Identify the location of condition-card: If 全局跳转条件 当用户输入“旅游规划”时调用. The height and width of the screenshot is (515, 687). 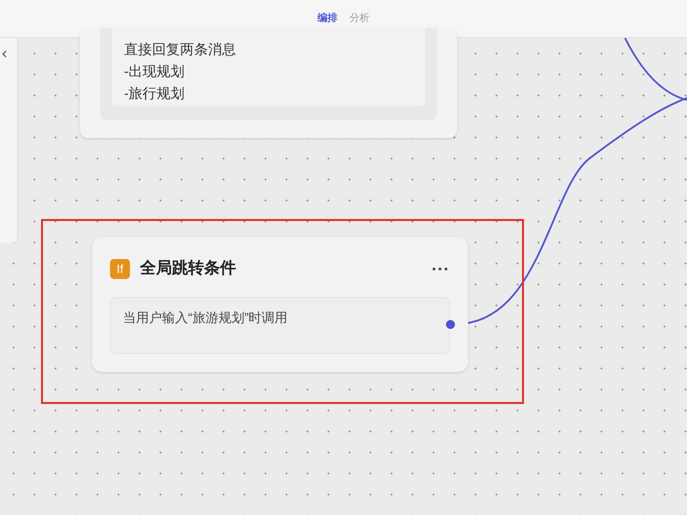
(280, 304).